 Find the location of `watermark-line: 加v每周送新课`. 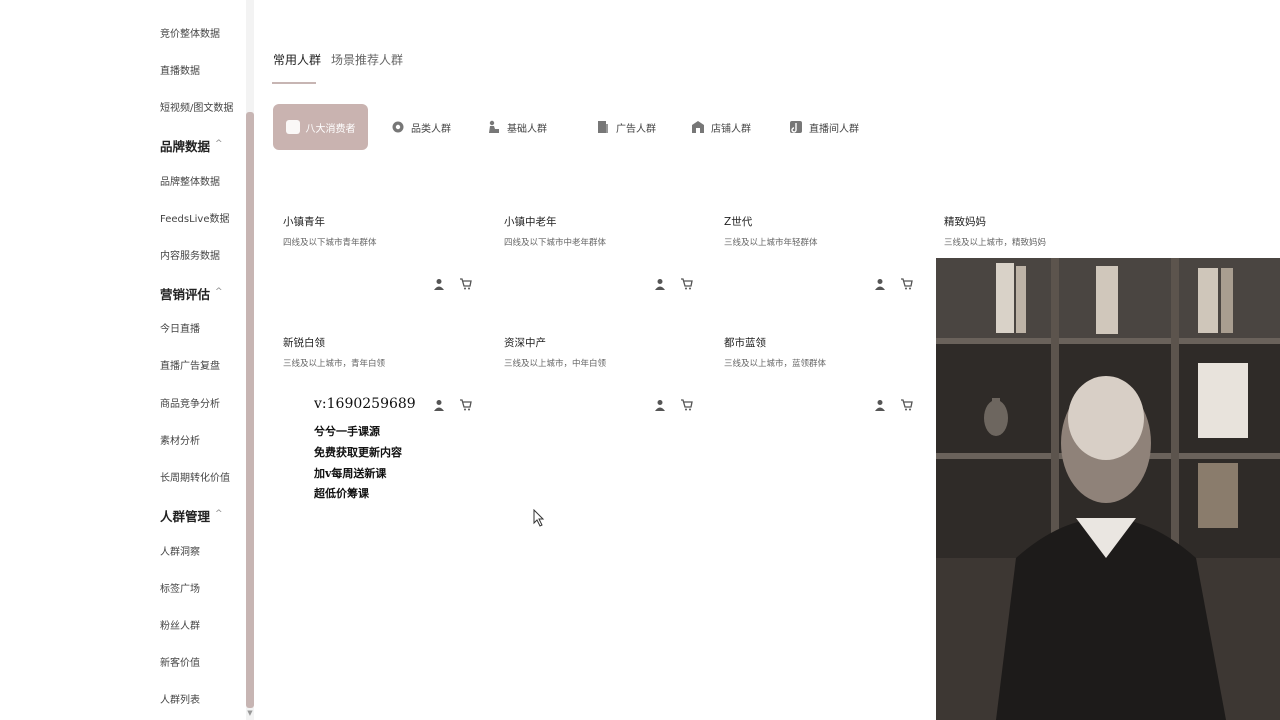

watermark-line: 加v每周送新课 is located at coordinates (350, 473).